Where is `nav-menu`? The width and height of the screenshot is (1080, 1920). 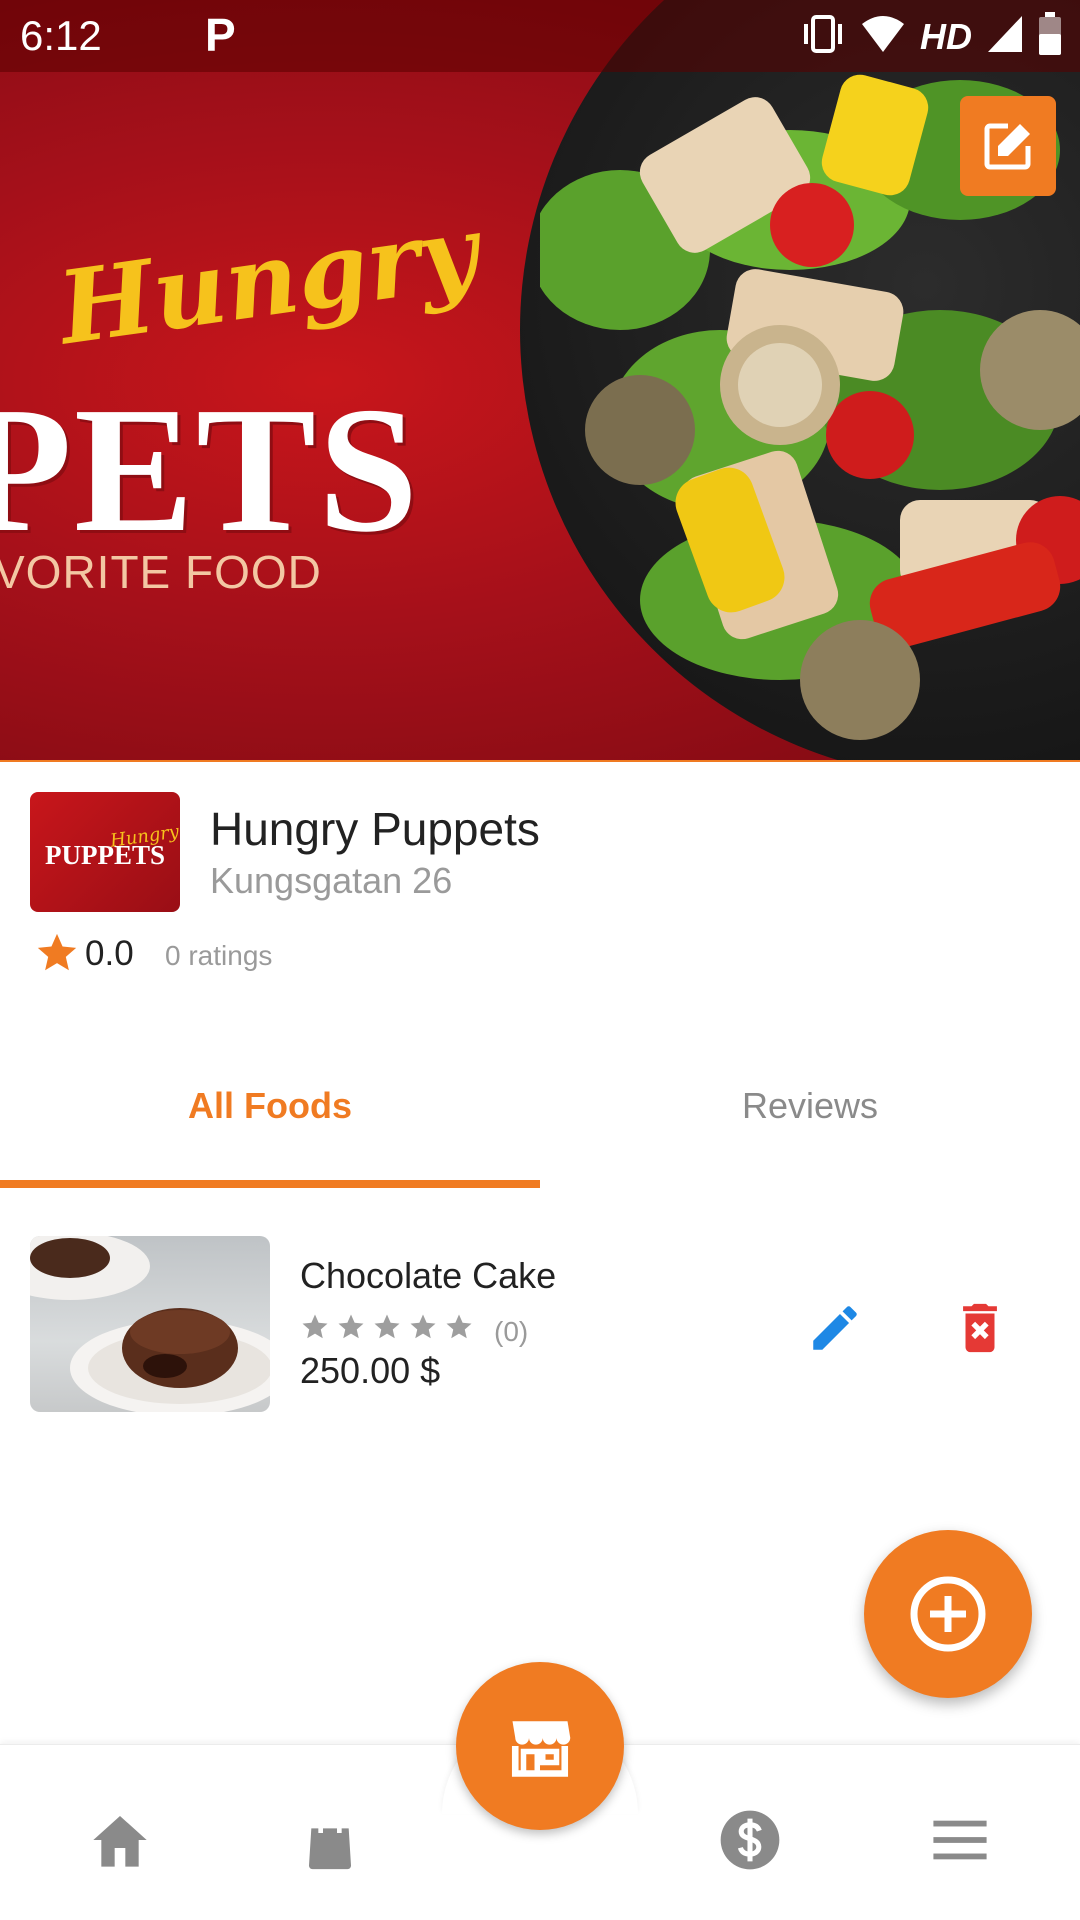 nav-menu is located at coordinates (960, 1840).